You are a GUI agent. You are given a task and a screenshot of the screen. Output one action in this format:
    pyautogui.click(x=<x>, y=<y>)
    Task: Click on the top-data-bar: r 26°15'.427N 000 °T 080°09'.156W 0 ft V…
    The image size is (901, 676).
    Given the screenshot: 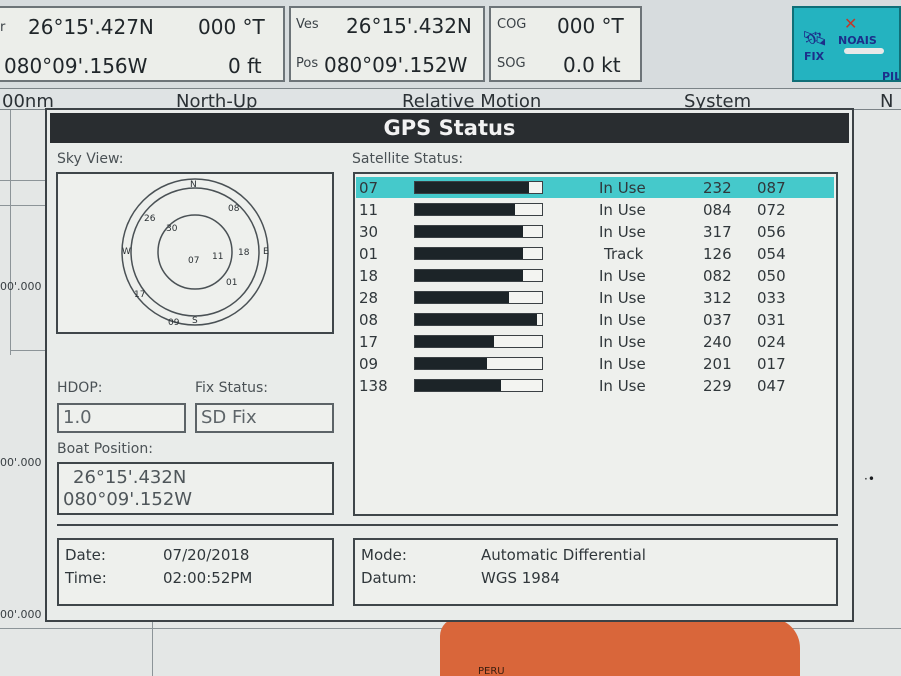 What is the action you would take?
    pyautogui.click(x=450, y=44)
    